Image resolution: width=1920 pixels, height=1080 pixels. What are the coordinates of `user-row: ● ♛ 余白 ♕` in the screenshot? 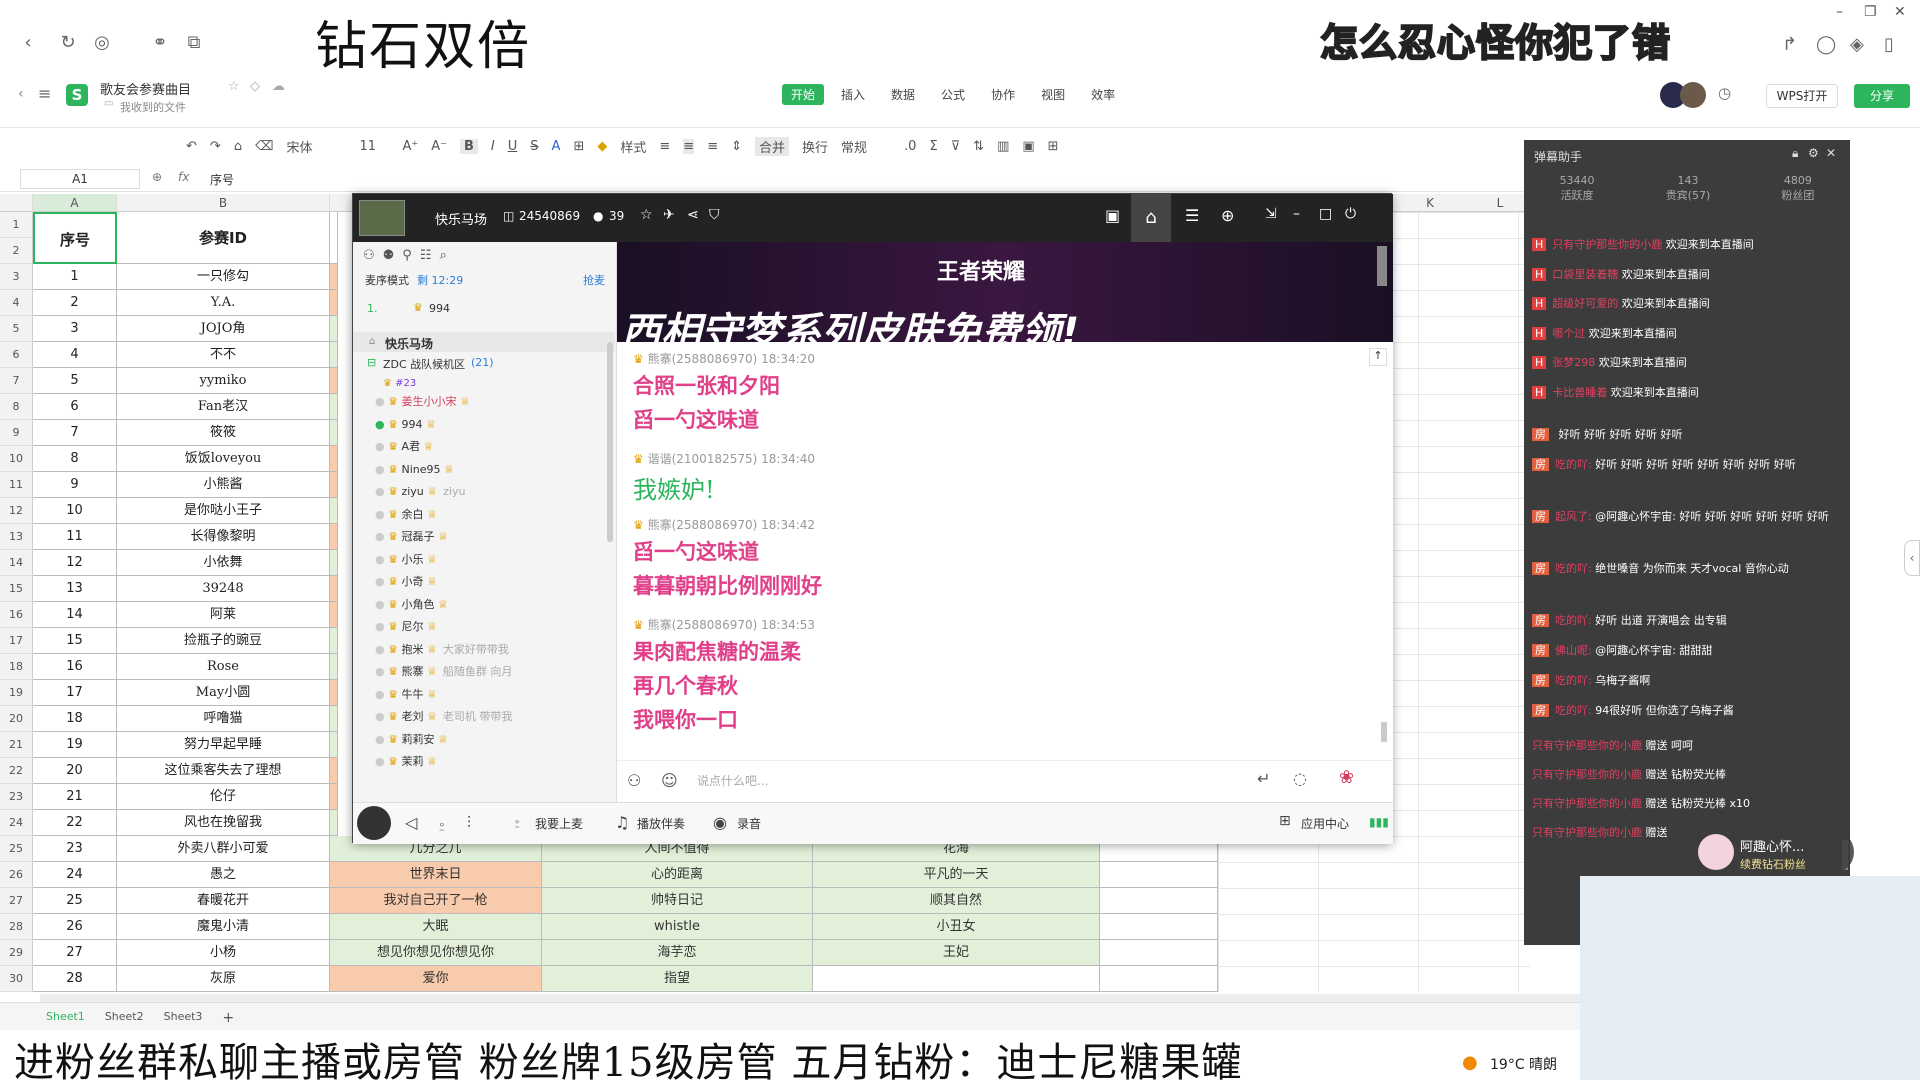 It's located at (490, 515).